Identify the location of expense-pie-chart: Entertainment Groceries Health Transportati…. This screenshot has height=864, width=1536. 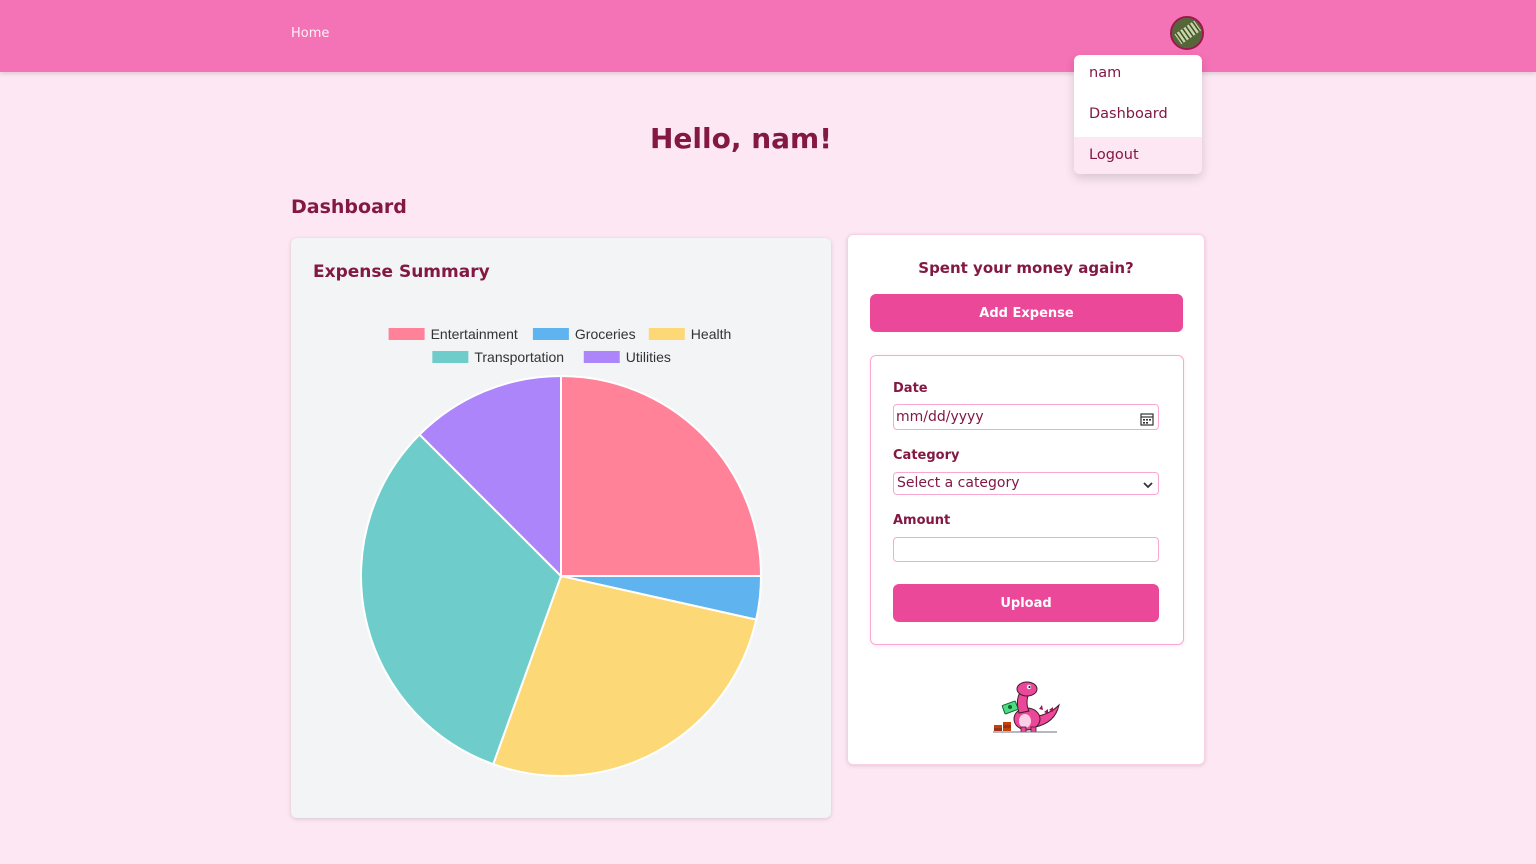
(561, 551).